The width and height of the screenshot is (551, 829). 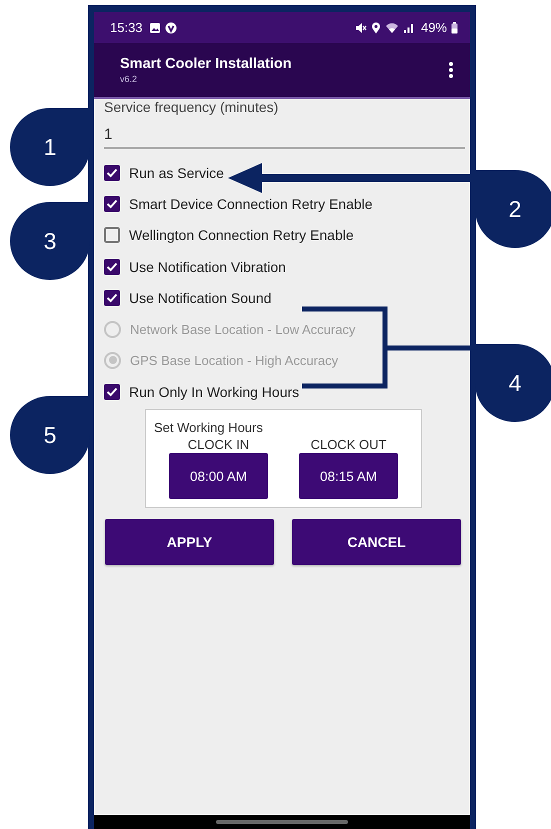 I want to click on battery-percent: 49%, so click(x=433, y=27).